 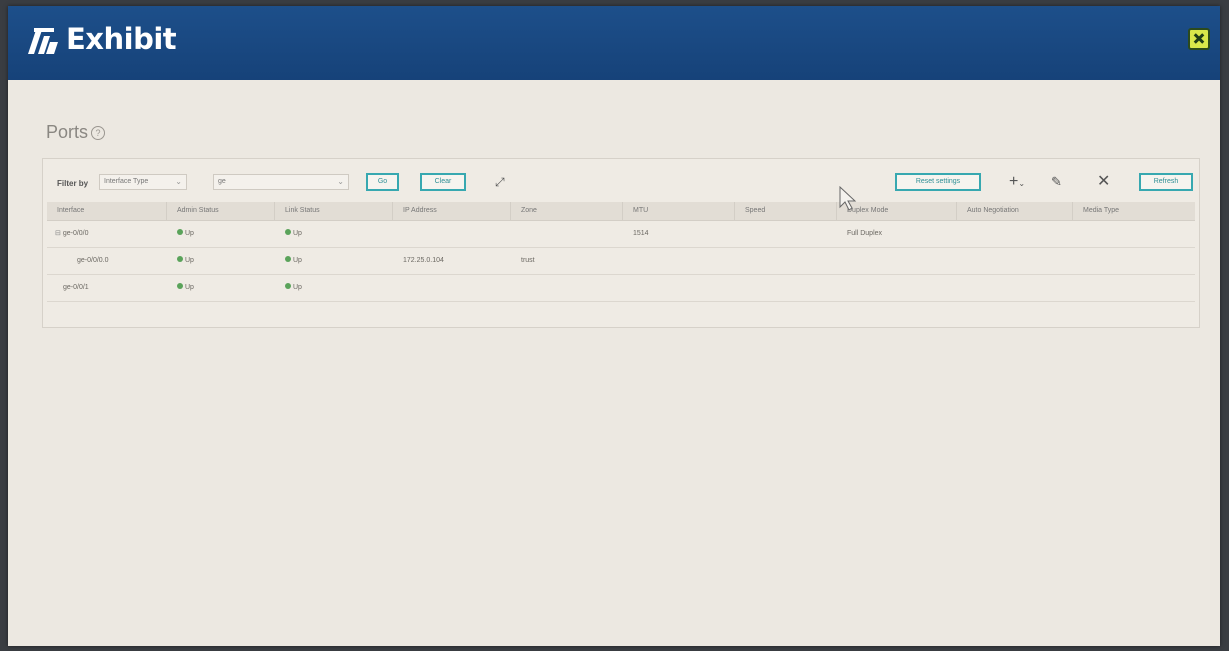 What do you see at coordinates (528, 260) in the screenshot?
I see `zone-cell: trust` at bounding box center [528, 260].